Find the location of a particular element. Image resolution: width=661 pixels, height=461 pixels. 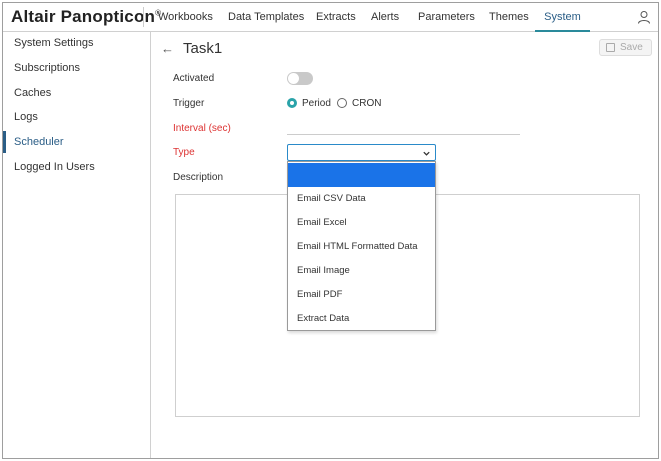

sidebar-item-subscriptions: Subscriptions is located at coordinates (76, 68).